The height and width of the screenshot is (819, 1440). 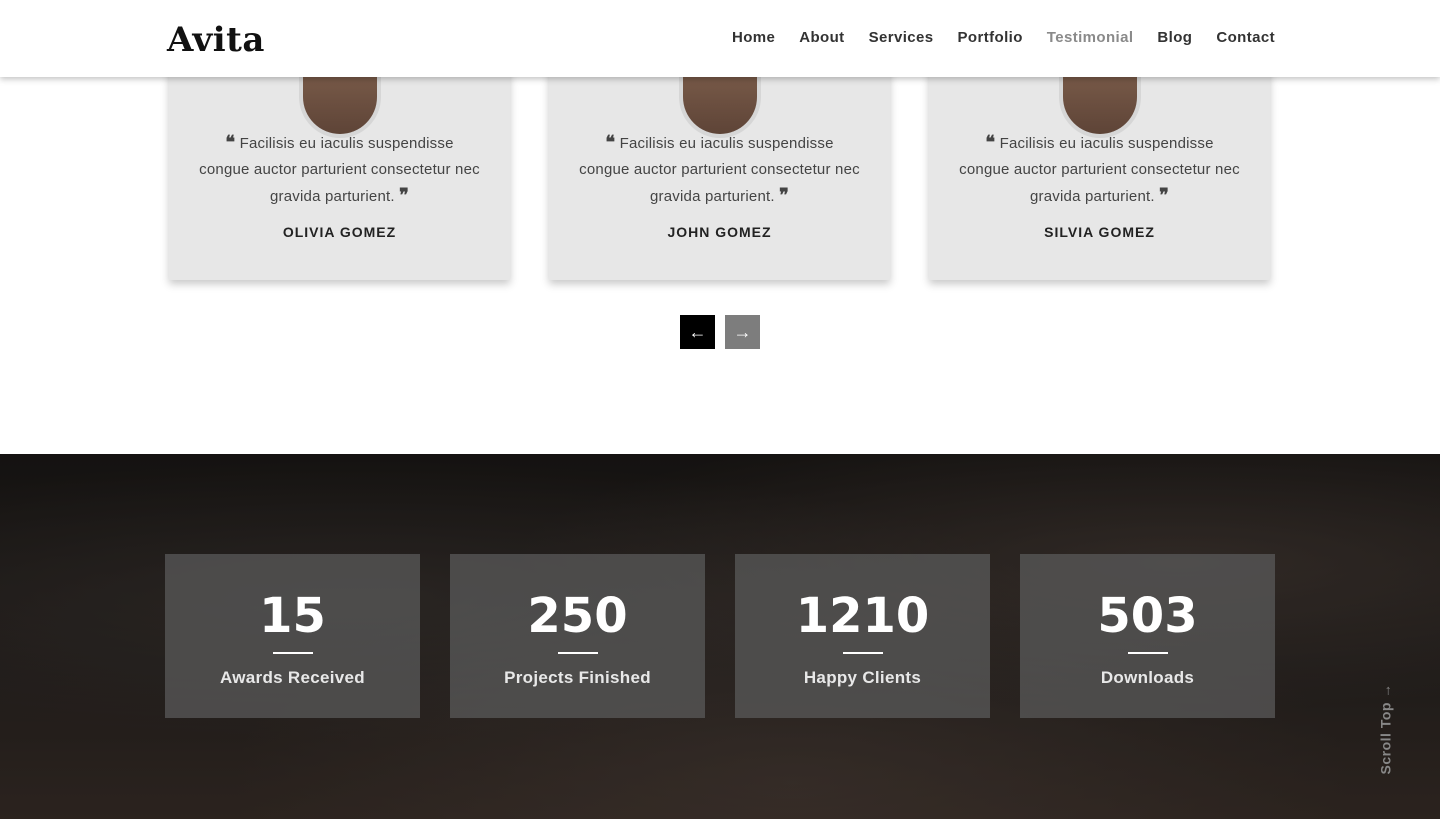 I want to click on carousel-prev-button: ←, so click(x=697, y=332).